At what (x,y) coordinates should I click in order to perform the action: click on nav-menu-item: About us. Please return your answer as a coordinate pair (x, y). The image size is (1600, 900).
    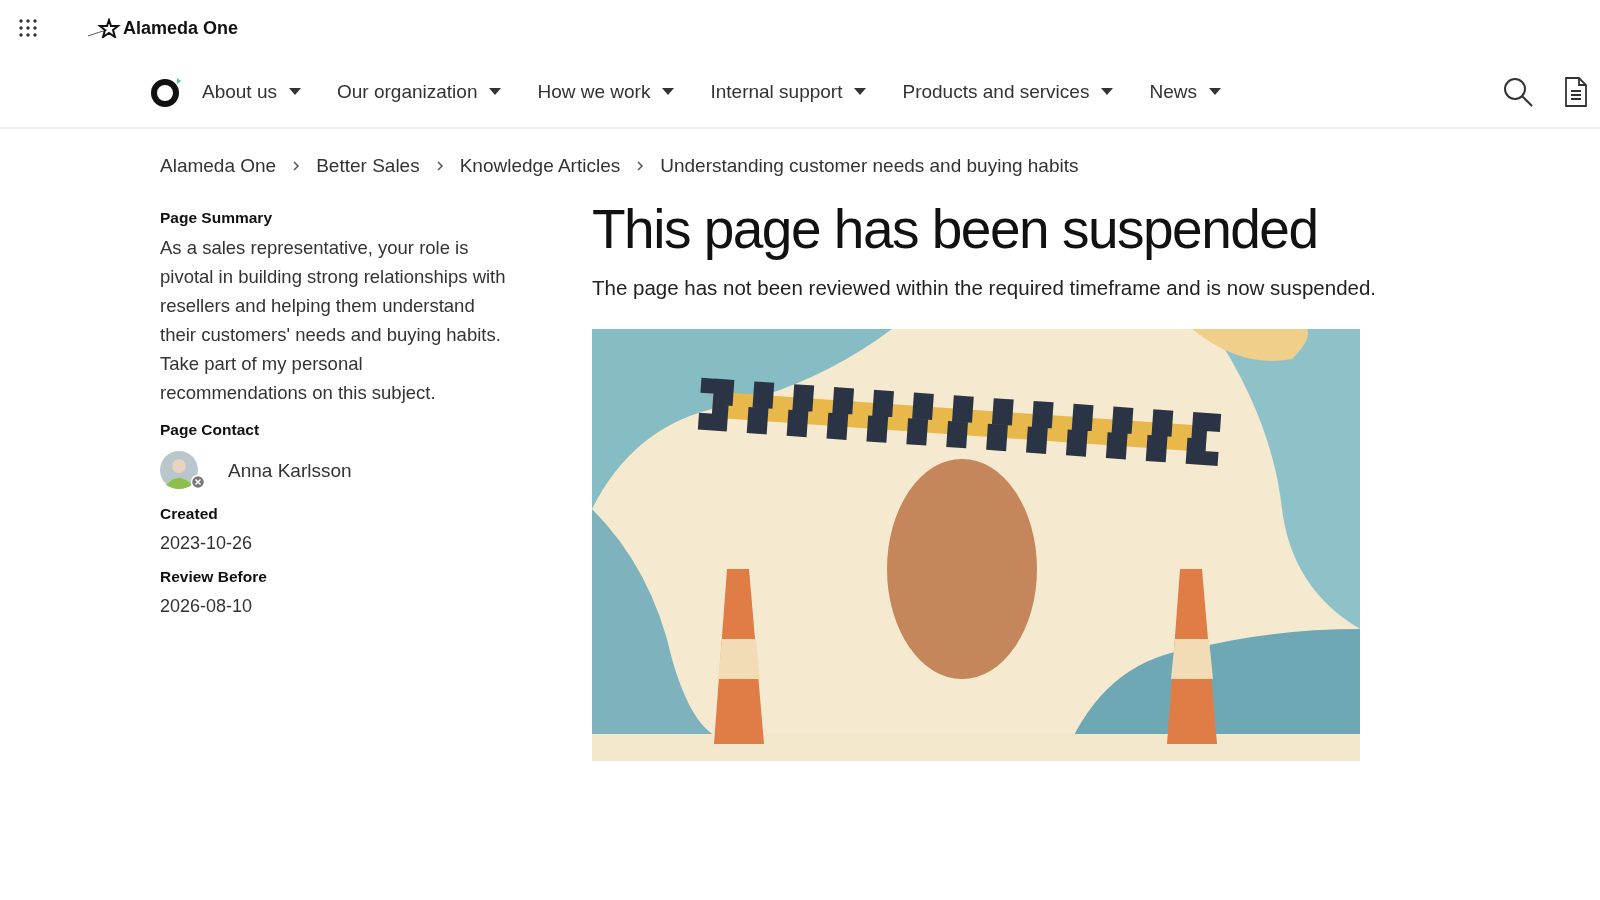
    Looking at the image, I should click on (251, 91).